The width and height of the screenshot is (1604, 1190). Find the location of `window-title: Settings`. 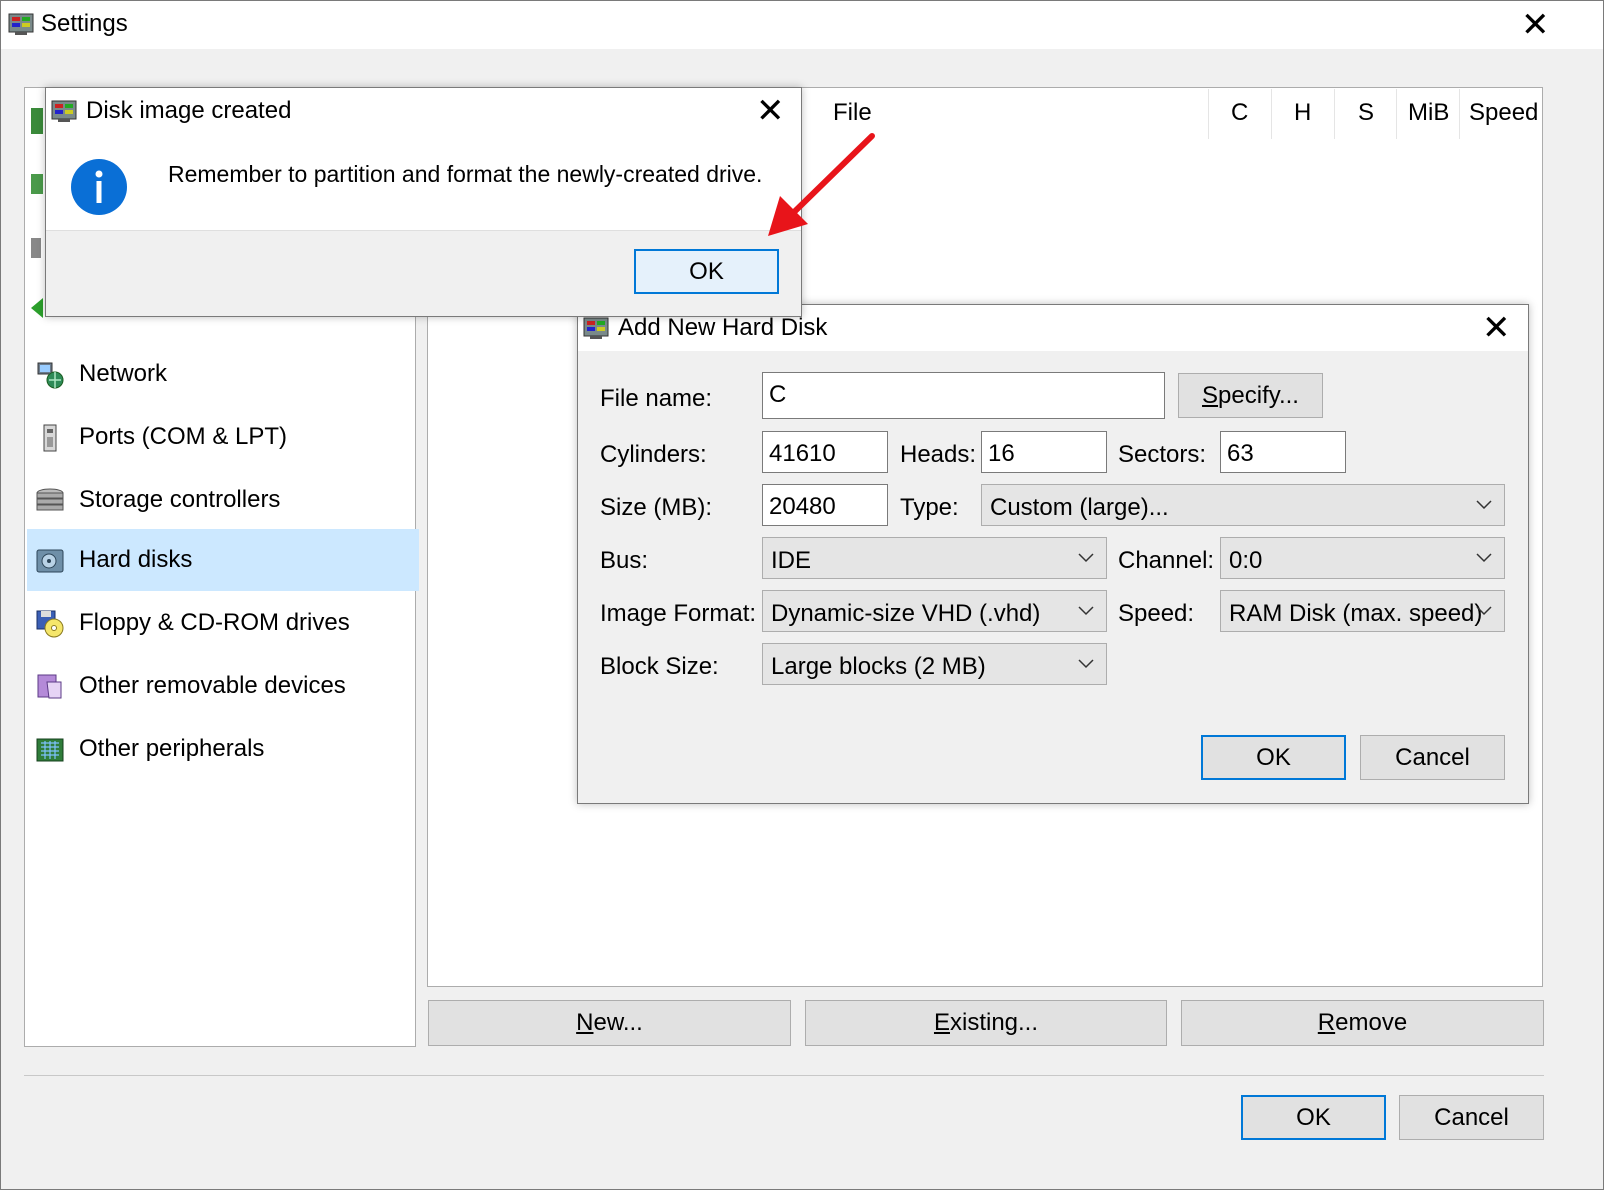

window-title: Settings is located at coordinates (84, 23).